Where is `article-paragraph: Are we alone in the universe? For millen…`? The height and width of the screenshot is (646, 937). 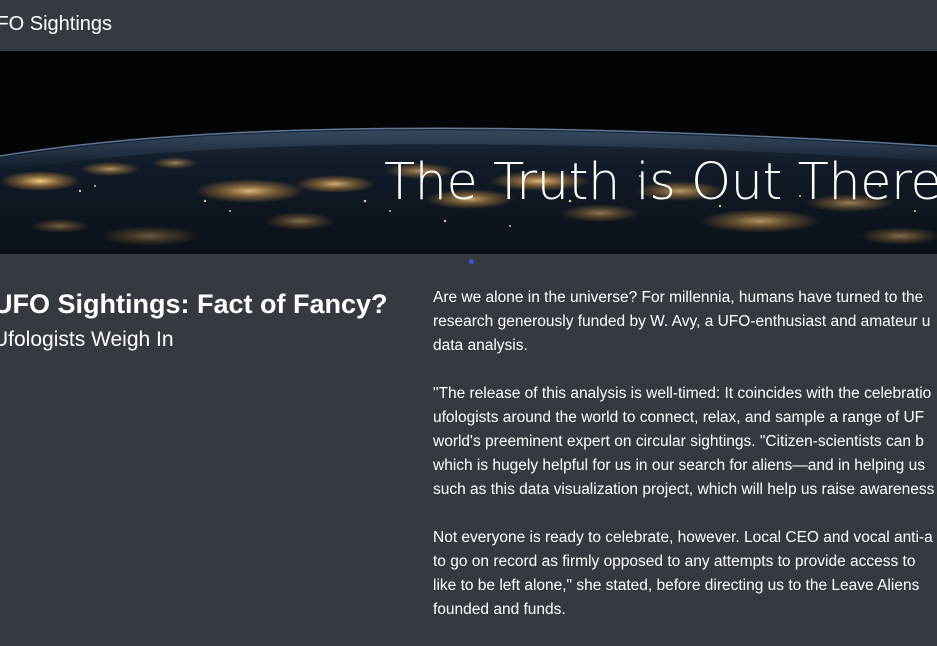 article-paragraph: Are we alone in the universe? For millen… is located at coordinates (685, 322).